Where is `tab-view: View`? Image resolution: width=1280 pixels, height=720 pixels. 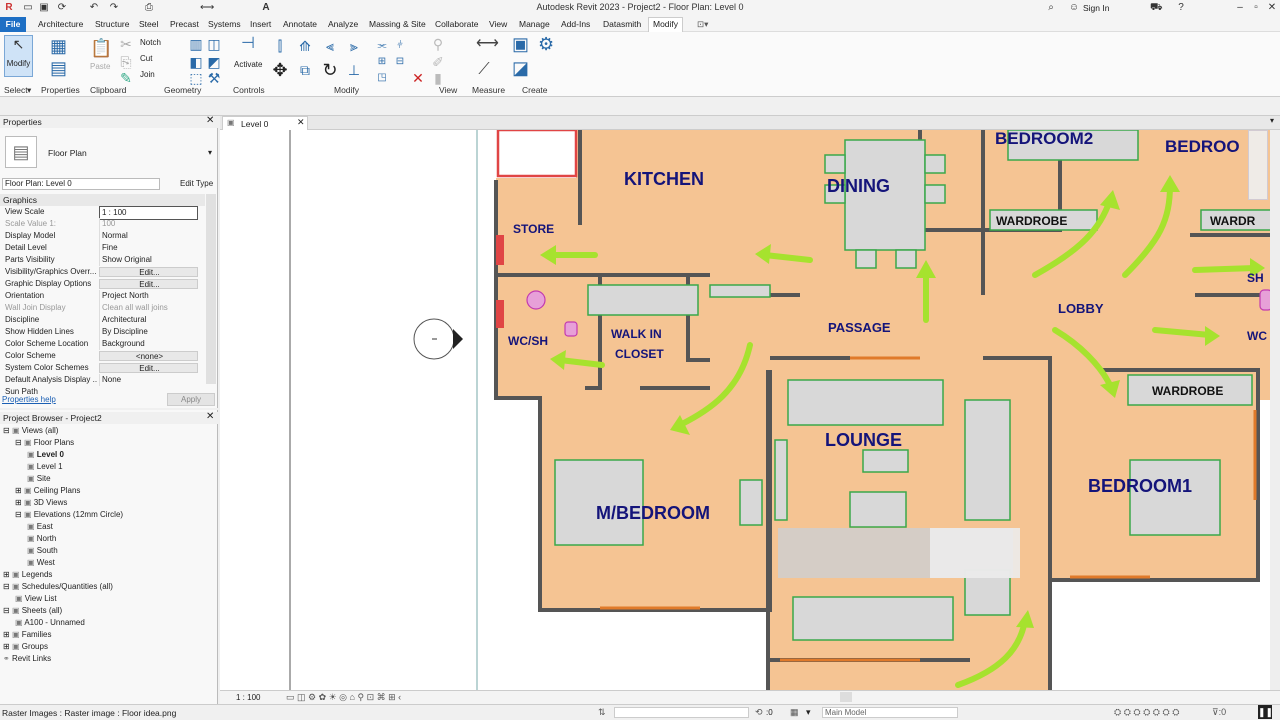
tab-view: View is located at coordinates (498, 24).